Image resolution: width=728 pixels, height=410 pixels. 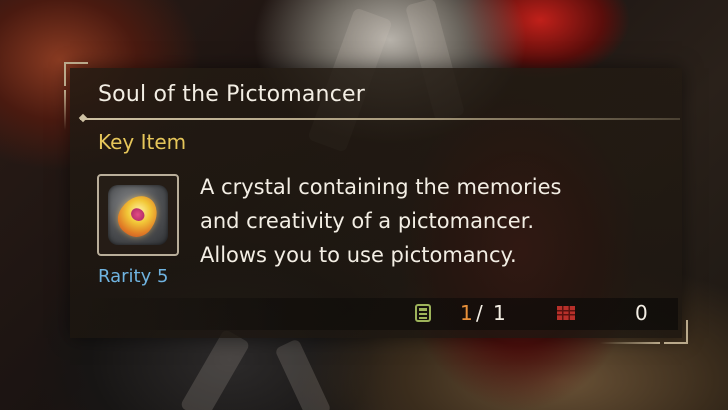 I want to click on item-rarity: Rarity 5, so click(x=133, y=276).